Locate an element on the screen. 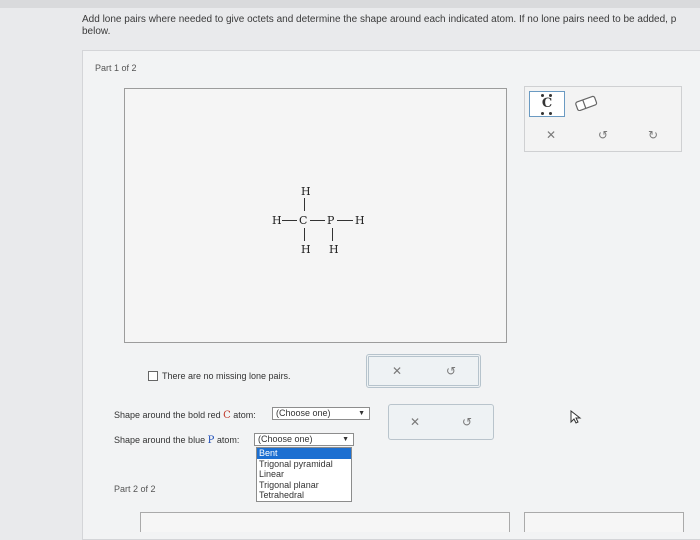 The height and width of the screenshot is (540, 700). no-missing-lone-pairs-label: There are no missing lone pairs. is located at coordinates (226, 376).